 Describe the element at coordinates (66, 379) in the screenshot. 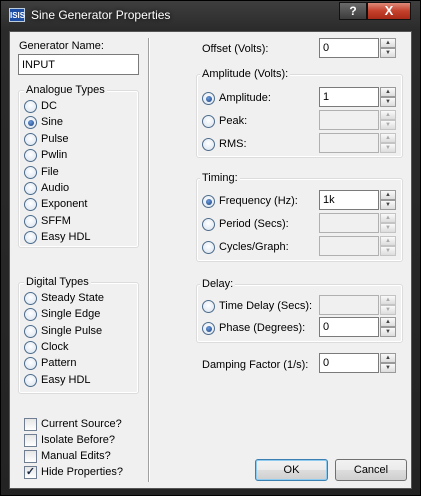

I see `digital-type-radio-label: Easy HDL` at that location.